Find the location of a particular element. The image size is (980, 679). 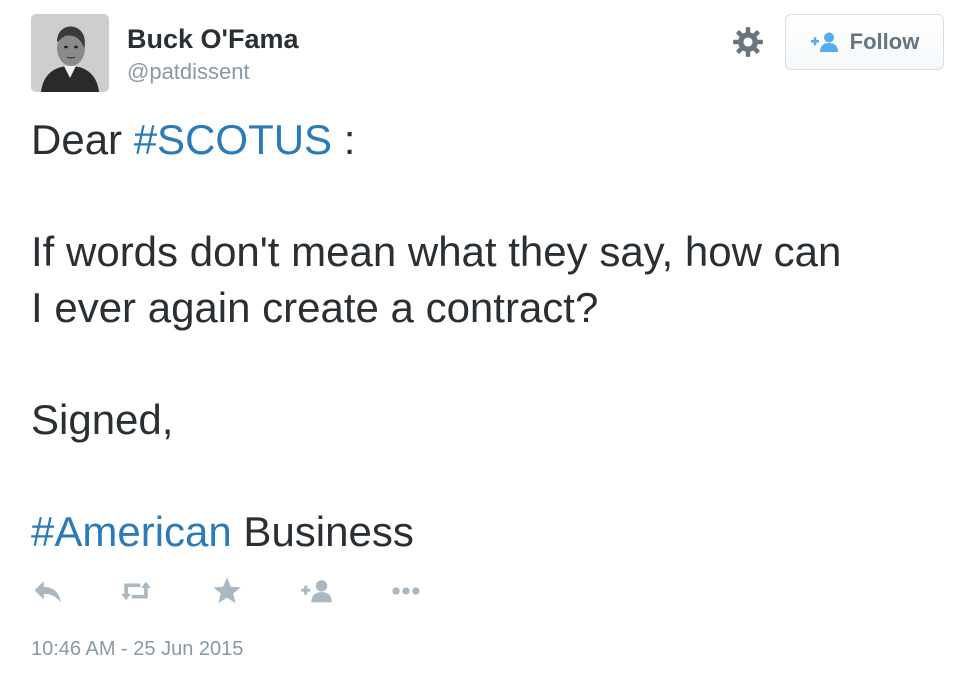

more-icon is located at coordinates (406, 591).